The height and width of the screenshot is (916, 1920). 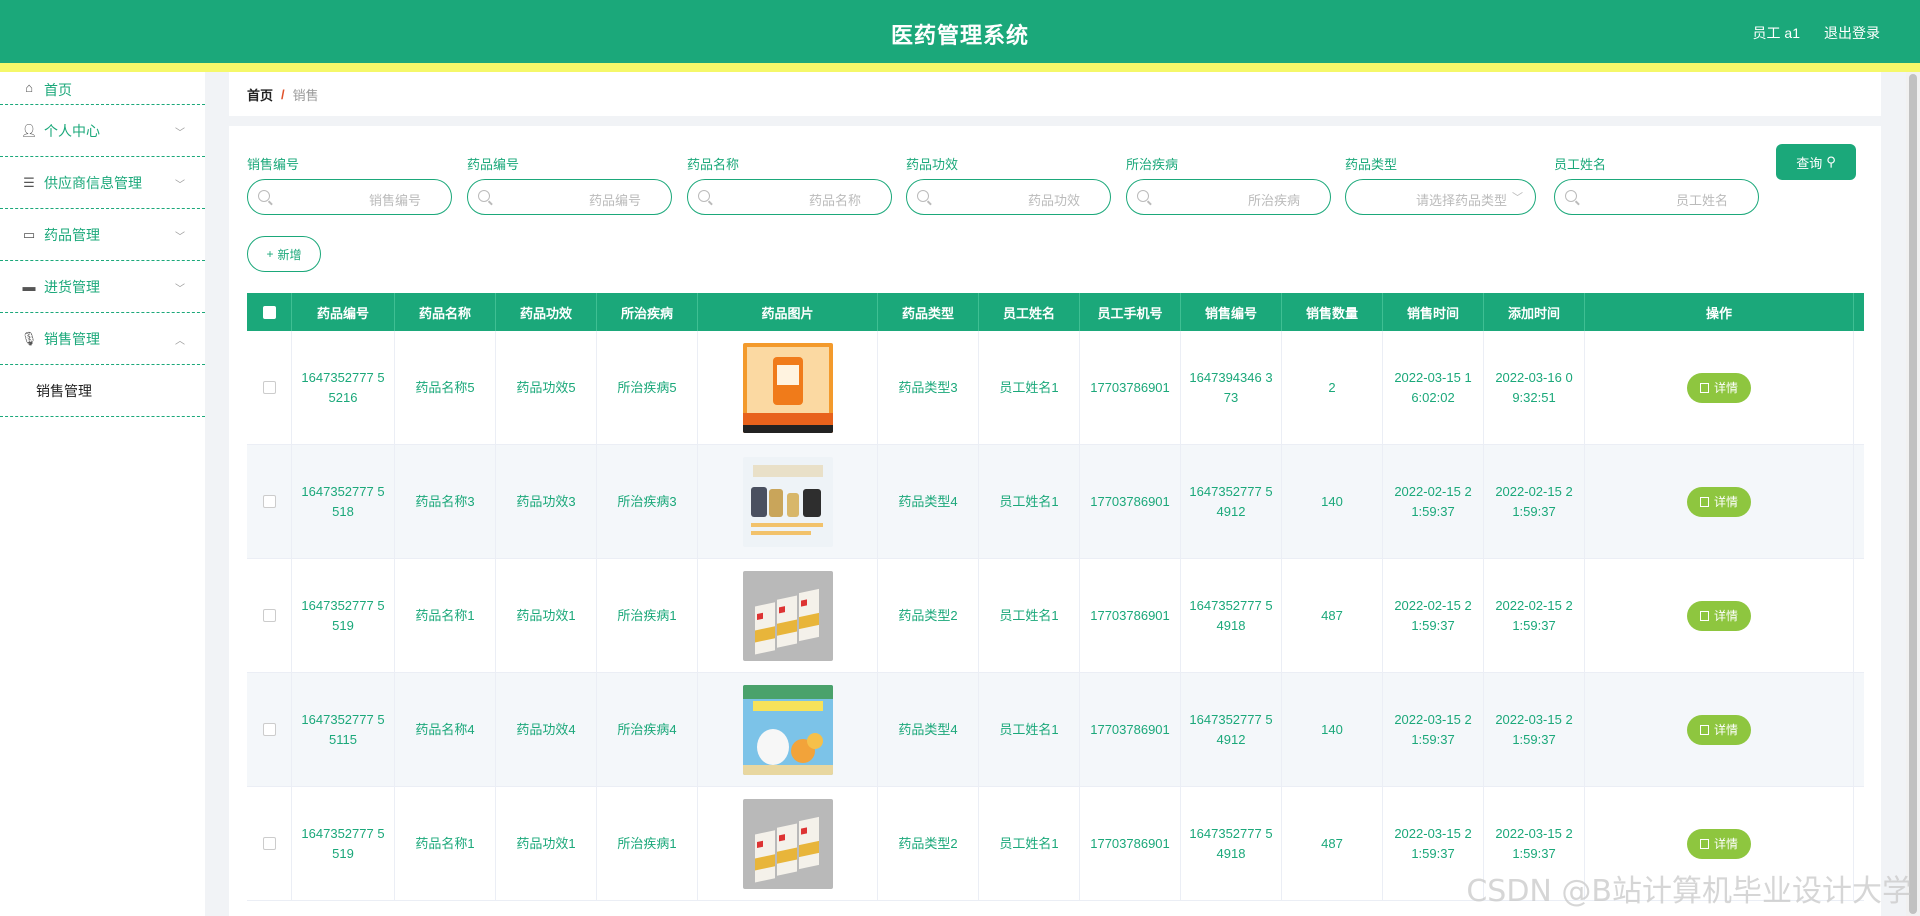 What do you see at coordinates (1231, 729) in the screenshot?
I see `sale-id-cell: 1647352777 54912` at bounding box center [1231, 729].